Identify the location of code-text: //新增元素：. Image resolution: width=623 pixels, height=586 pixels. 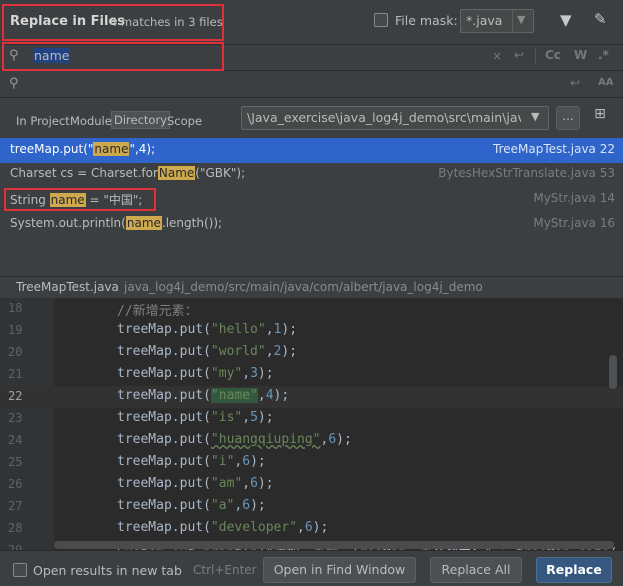
(157, 311).